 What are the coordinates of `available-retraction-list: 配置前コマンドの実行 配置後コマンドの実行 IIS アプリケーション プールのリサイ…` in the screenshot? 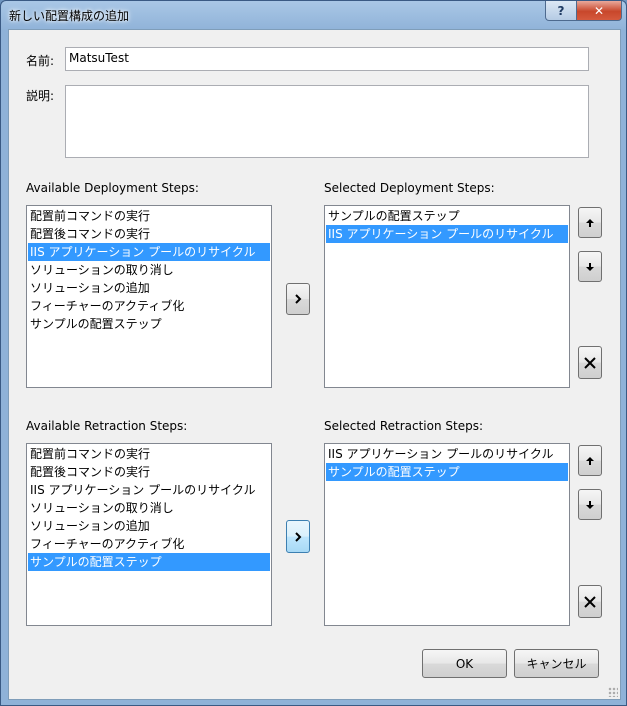 It's located at (149, 534).